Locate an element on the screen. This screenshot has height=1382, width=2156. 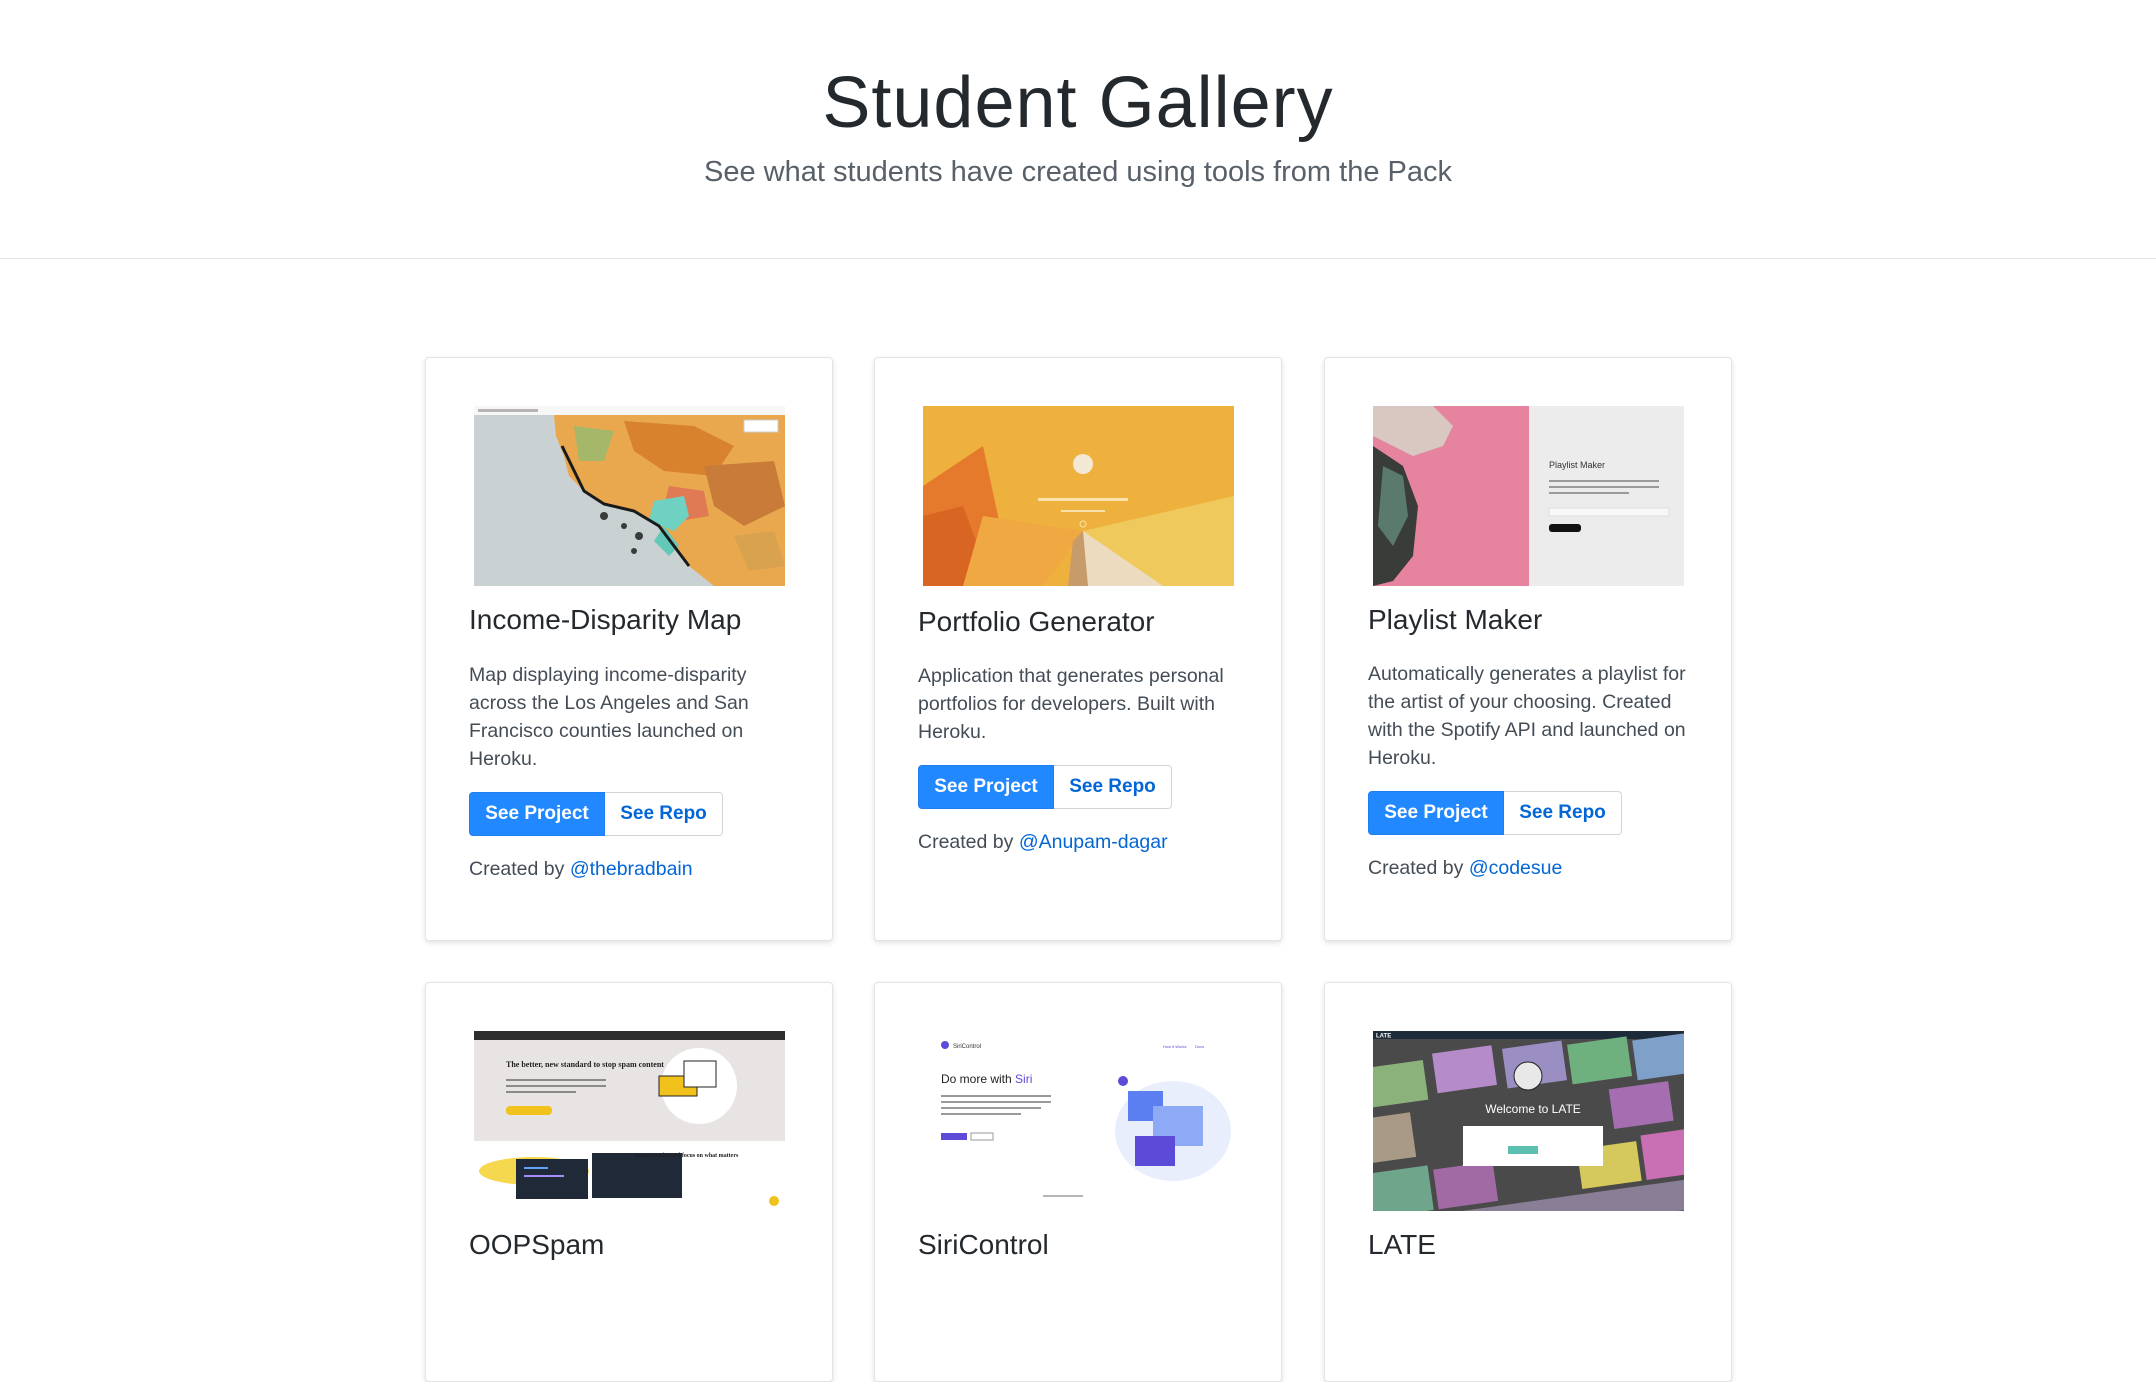
author-link: @codesue is located at coordinates (1516, 868).